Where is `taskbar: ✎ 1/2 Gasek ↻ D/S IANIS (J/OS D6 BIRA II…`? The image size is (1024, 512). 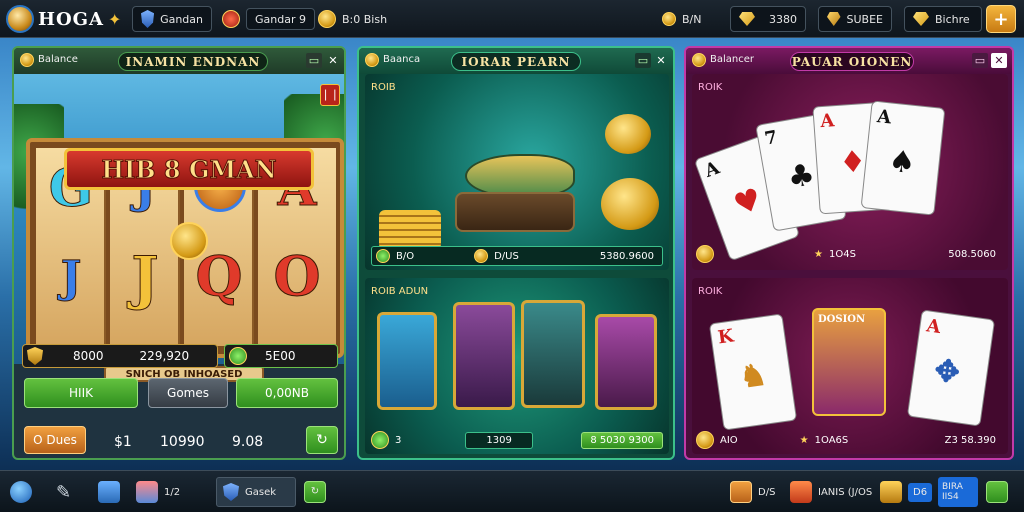
taskbar: ✎ 1/2 Gasek ↻ D/S IANIS (J/OS D6 BIRA II… is located at coordinates (512, 491).